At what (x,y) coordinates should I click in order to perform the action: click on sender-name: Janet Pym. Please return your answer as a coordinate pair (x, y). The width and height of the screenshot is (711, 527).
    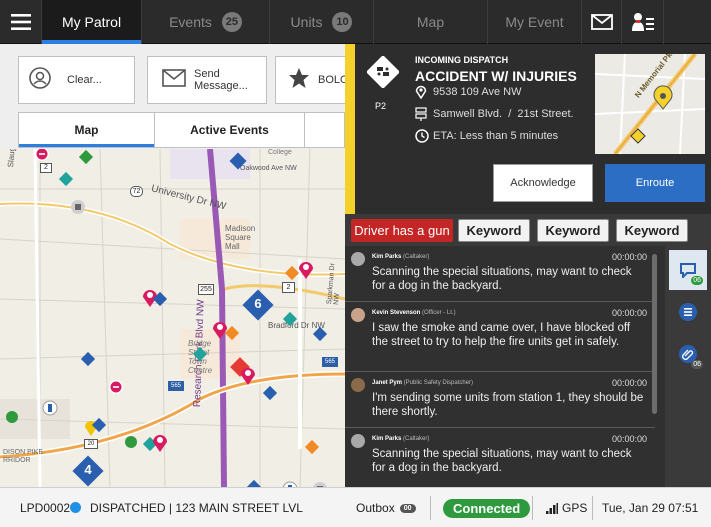
    Looking at the image, I should click on (387, 383).